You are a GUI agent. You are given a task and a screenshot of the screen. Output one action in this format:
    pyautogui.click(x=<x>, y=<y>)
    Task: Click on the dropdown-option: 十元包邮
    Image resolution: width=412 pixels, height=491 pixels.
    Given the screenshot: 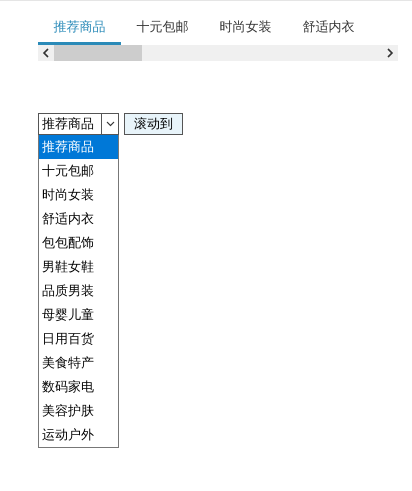 What is the action you would take?
    pyautogui.click(x=78, y=171)
    